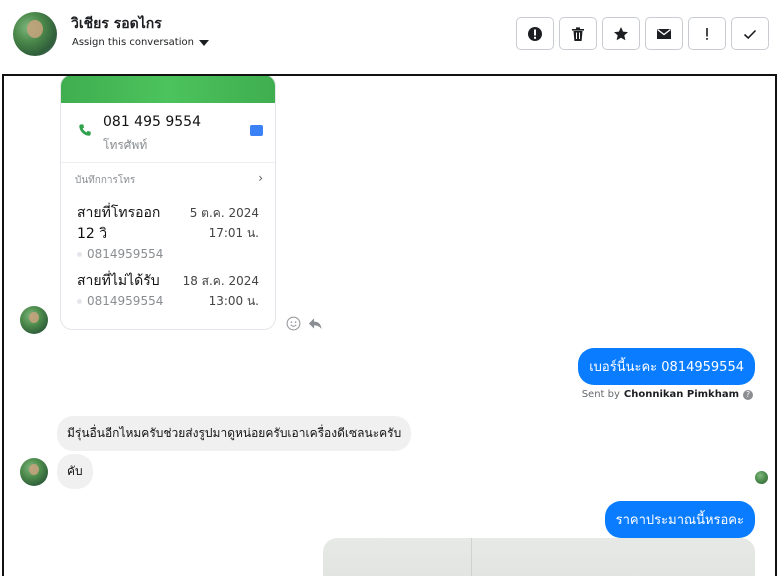  I want to click on delete-button, so click(578, 33).